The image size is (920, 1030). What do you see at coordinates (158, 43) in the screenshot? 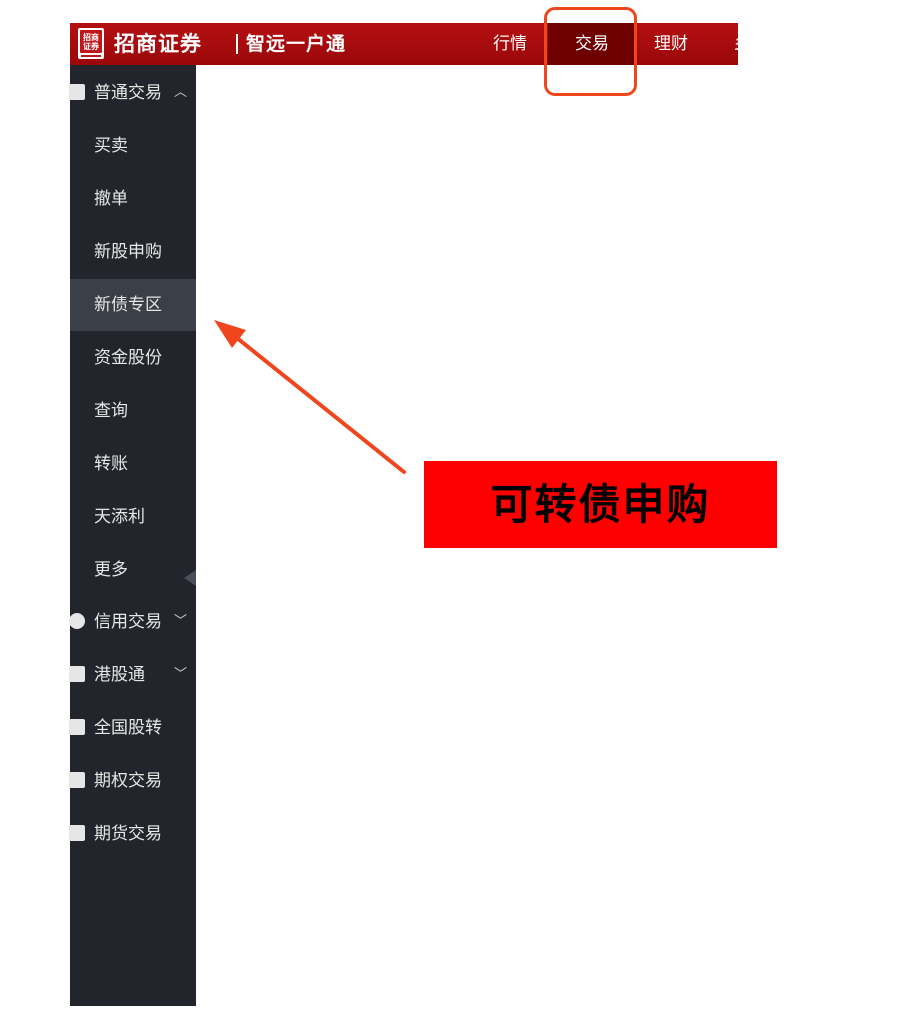
I see `brand-name: 招商证券` at bounding box center [158, 43].